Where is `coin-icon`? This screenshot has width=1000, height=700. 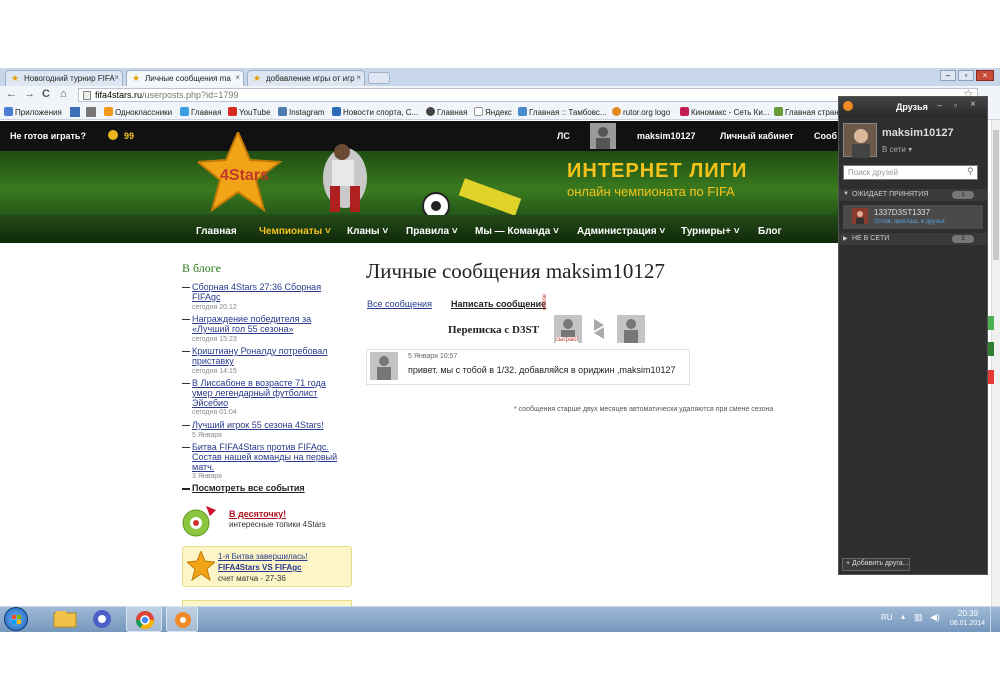 coin-icon is located at coordinates (113, 135).